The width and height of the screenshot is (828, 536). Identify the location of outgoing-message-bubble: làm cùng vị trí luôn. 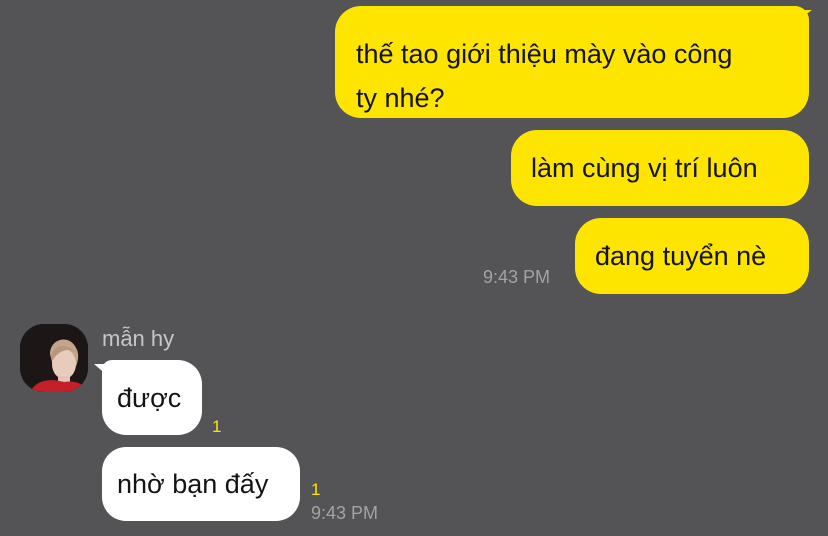
(660, 168).